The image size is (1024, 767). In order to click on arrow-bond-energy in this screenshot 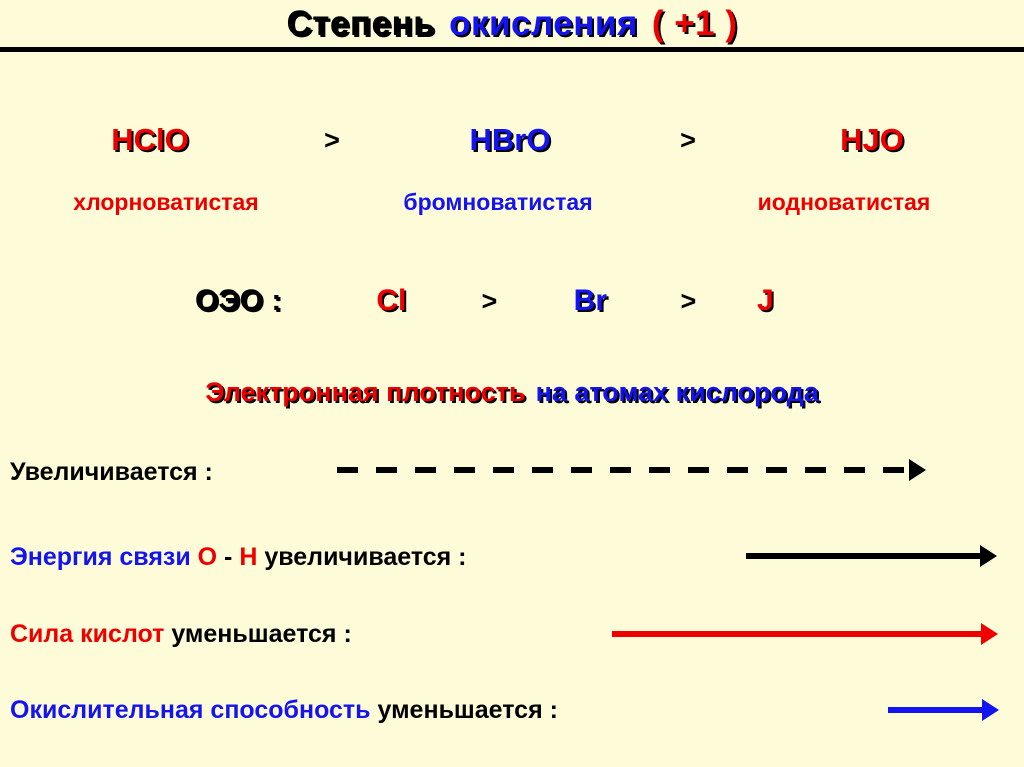, I will do `click(871, 556)`.